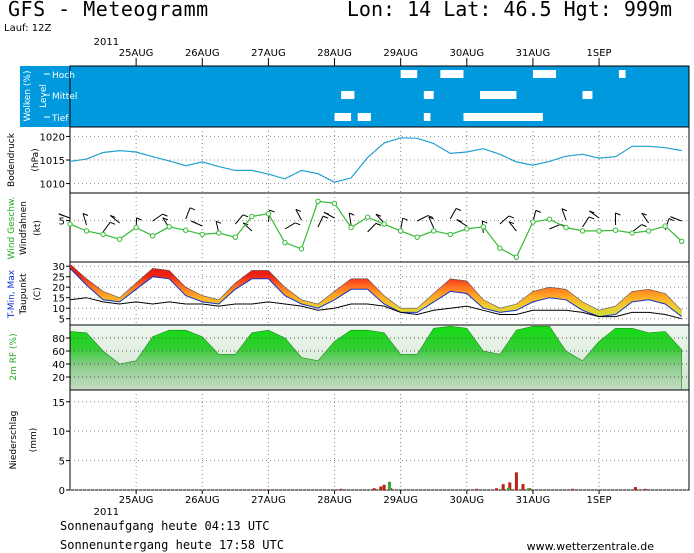  What do you see at coordinates (136, 500) in the screenshot?
I see `bottom-date-label: 25AUG` at bounding box center [136, 500].